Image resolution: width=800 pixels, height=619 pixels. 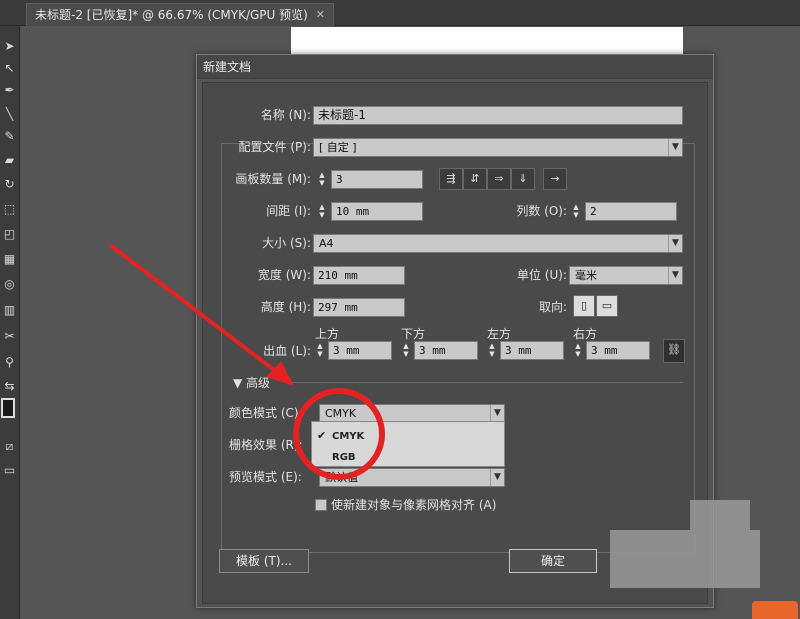 I want to click on annotation-arrow, so click(x=201, y=314).